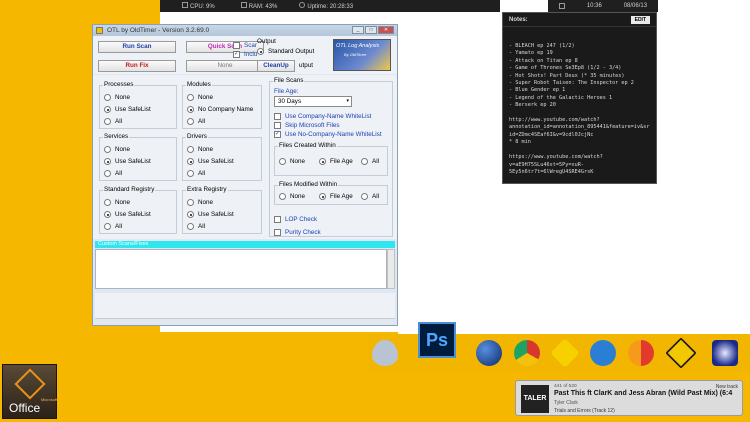 The width and height of the screenshot is (750, 422). What do you see at coordinates (225, 66) in the screenshot?
I see `none-button: None` at bounding box center [225, 66].